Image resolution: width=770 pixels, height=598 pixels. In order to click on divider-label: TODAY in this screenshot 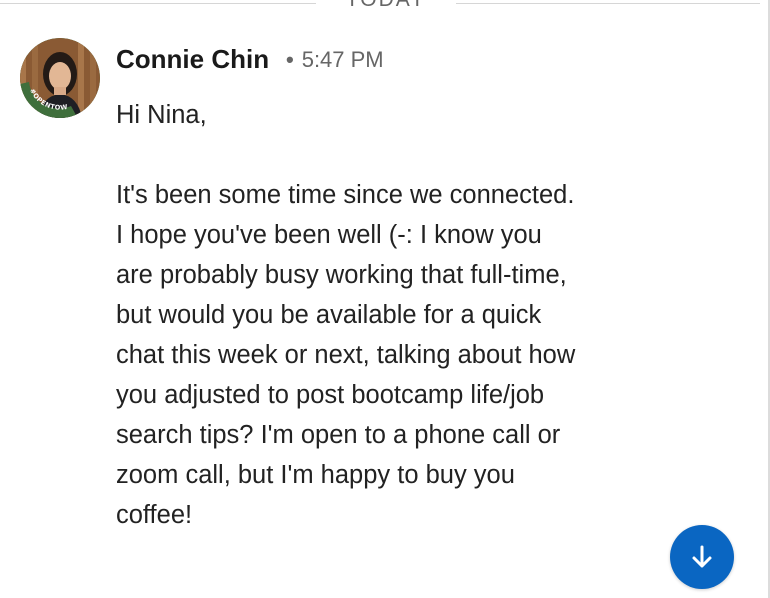, I will do `click(386, 6)`.